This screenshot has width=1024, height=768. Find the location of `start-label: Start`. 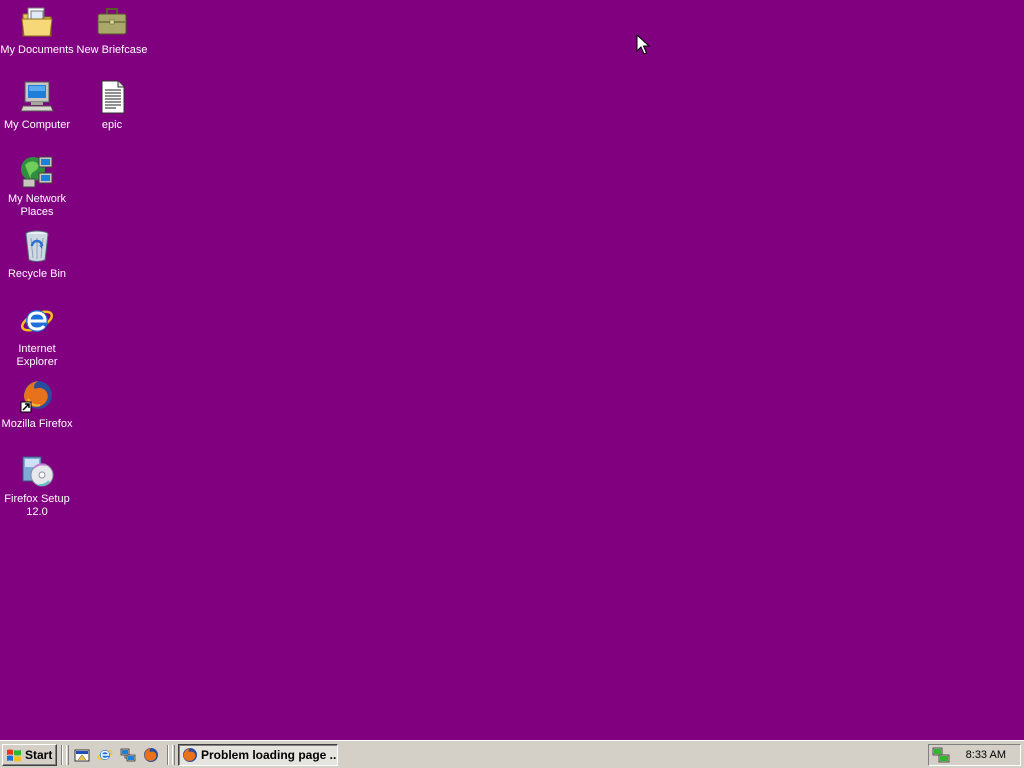

start-label: Start is located at coordinates (39, 755).